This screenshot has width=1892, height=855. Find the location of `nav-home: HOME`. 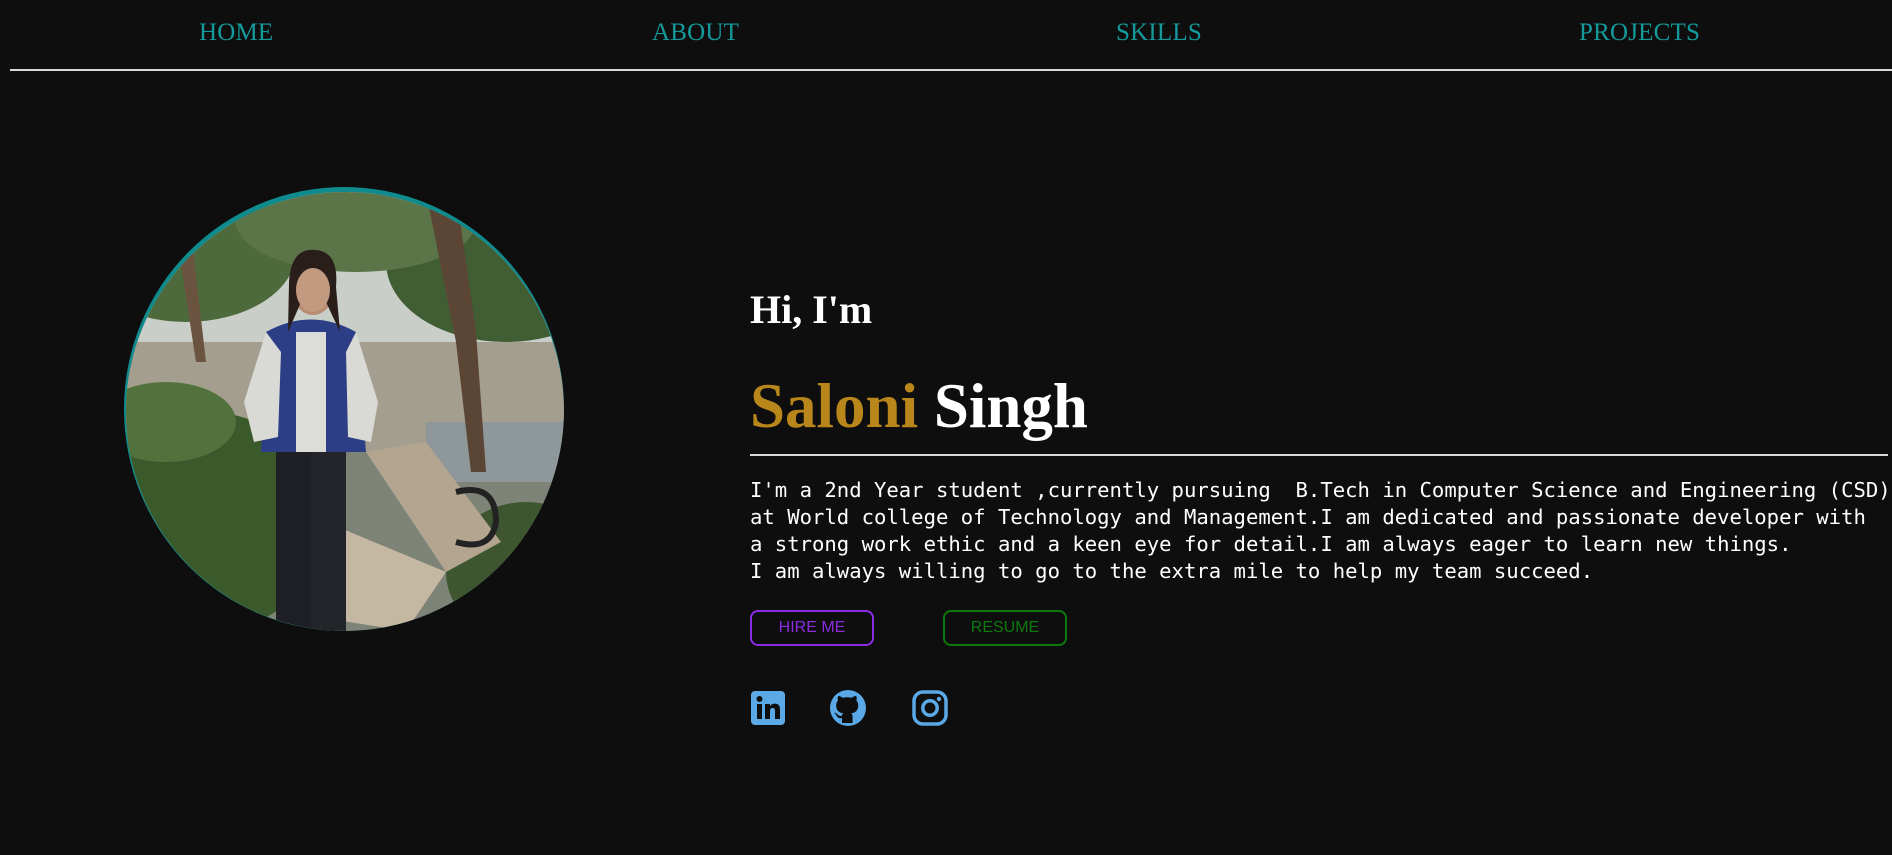

nav-home: HOME is located at coordinates (236, 33).